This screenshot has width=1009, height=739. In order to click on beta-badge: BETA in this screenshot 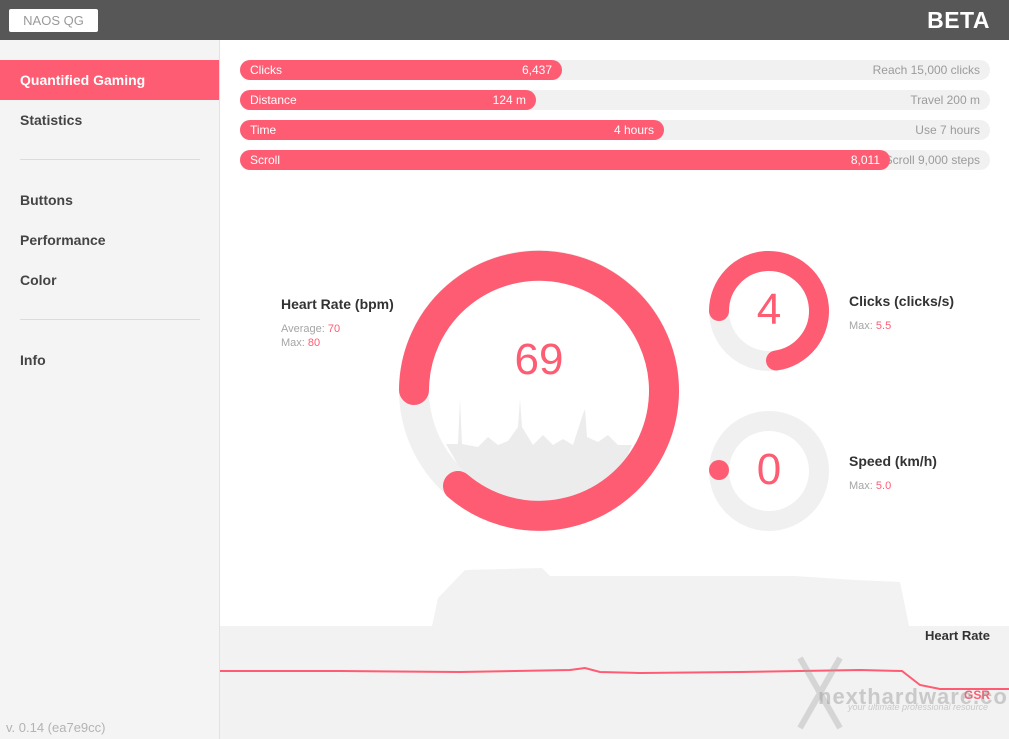, I will do `click(958, 20)`.